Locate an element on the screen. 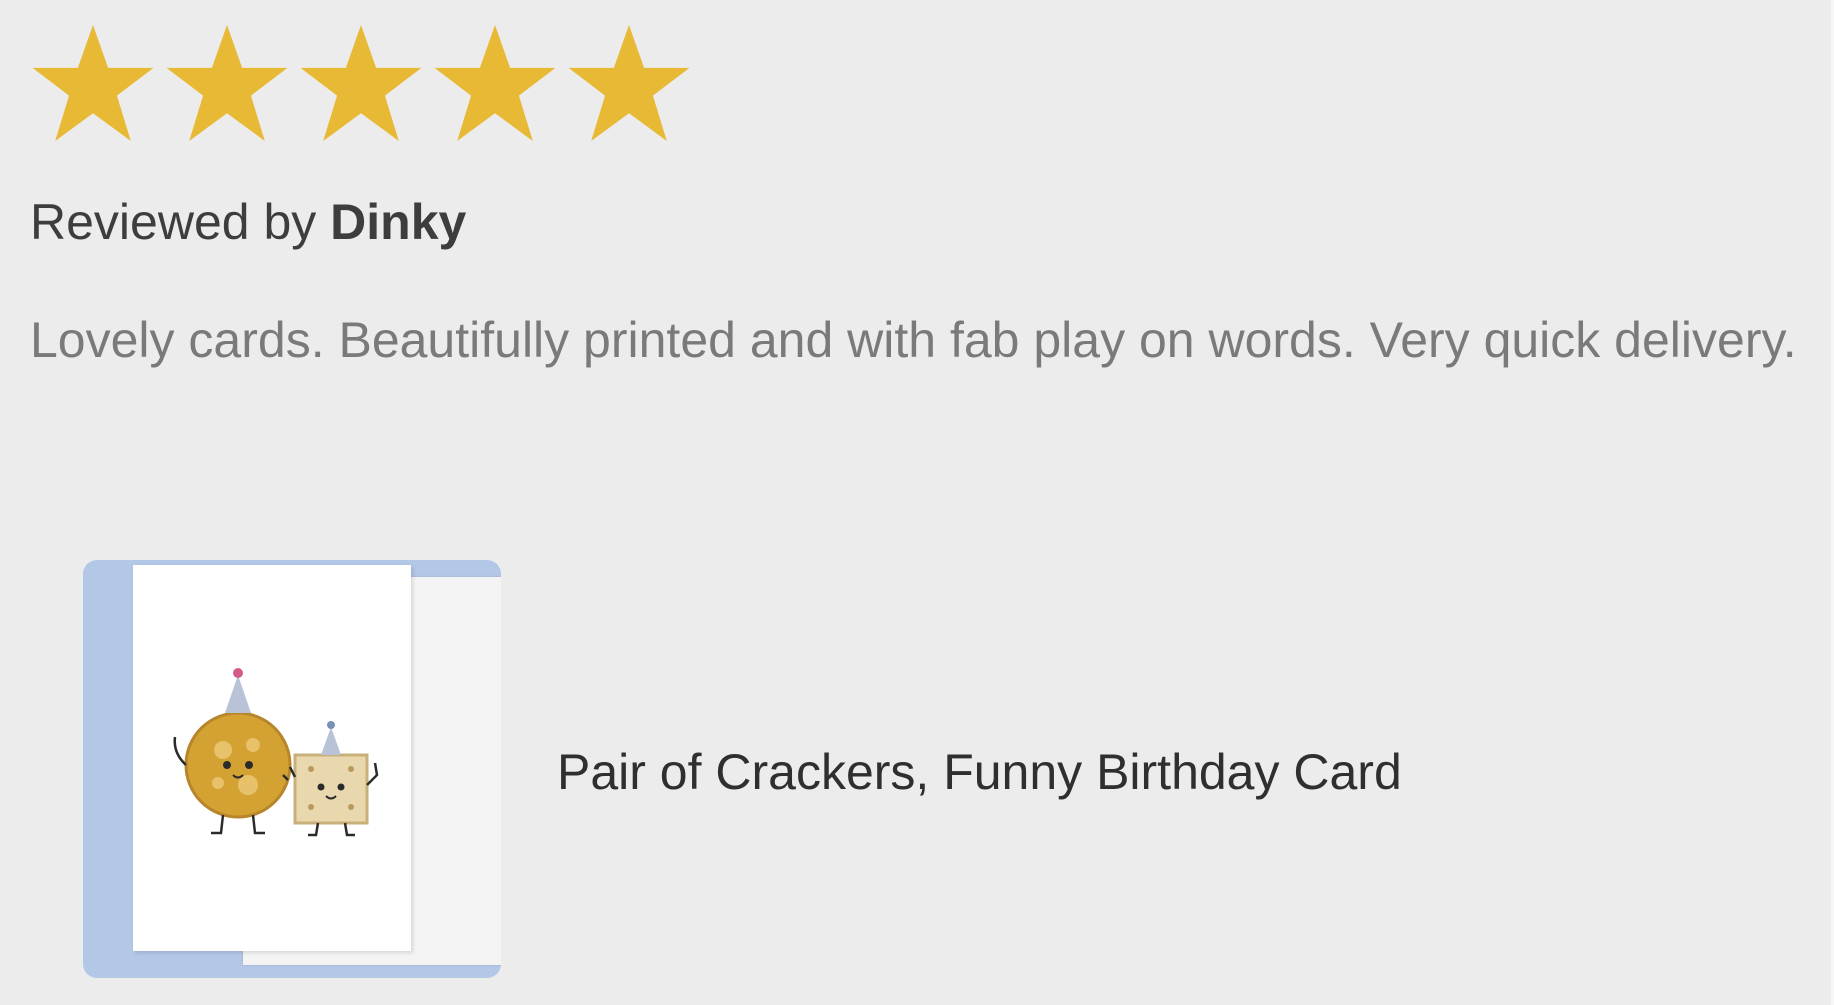 The height and width of the screenshot is (1005, 1834). product-image is located at coordinates (292, 769).